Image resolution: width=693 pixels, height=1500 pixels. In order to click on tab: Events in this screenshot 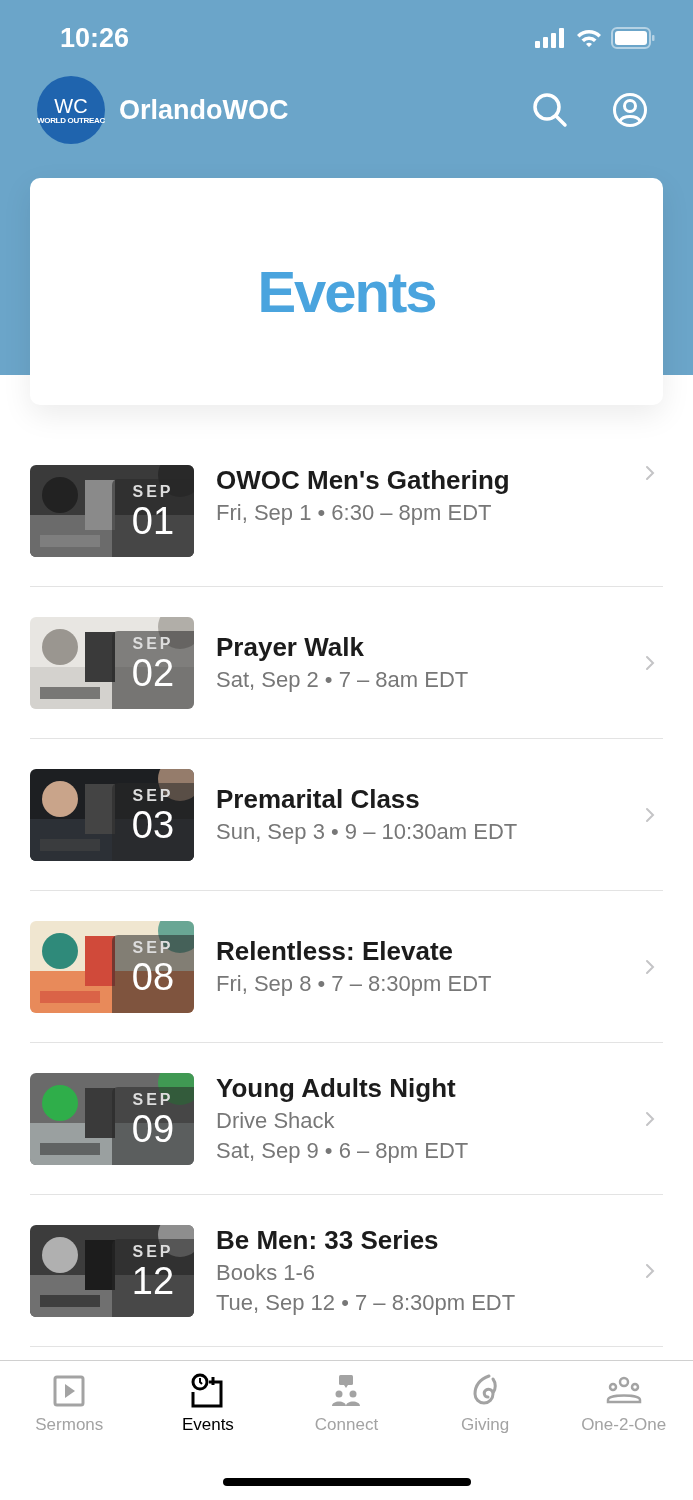, I will do `click(208, 1404)`.